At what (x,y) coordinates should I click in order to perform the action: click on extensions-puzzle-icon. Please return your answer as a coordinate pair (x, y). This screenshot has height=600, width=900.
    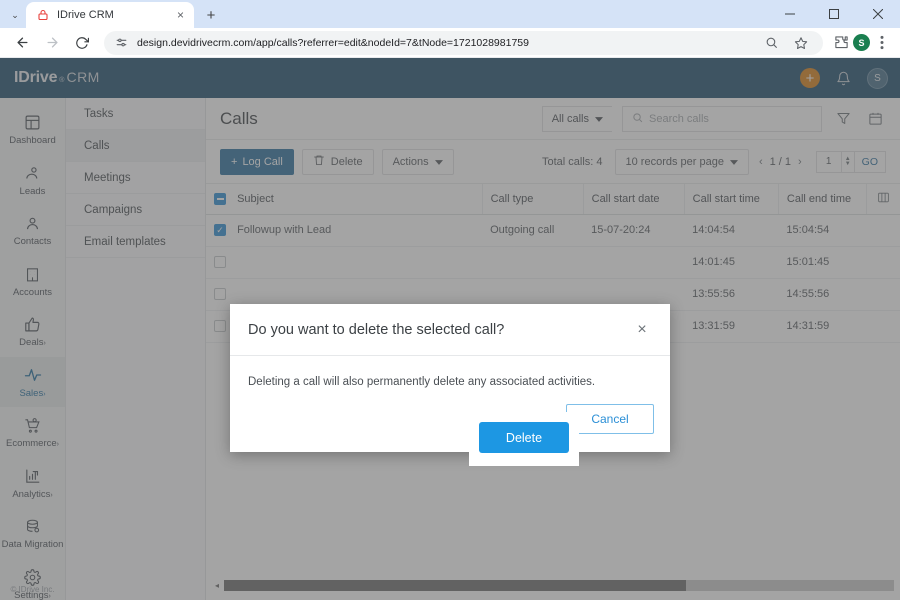
    Looking at the image, I should click on (841, 43).